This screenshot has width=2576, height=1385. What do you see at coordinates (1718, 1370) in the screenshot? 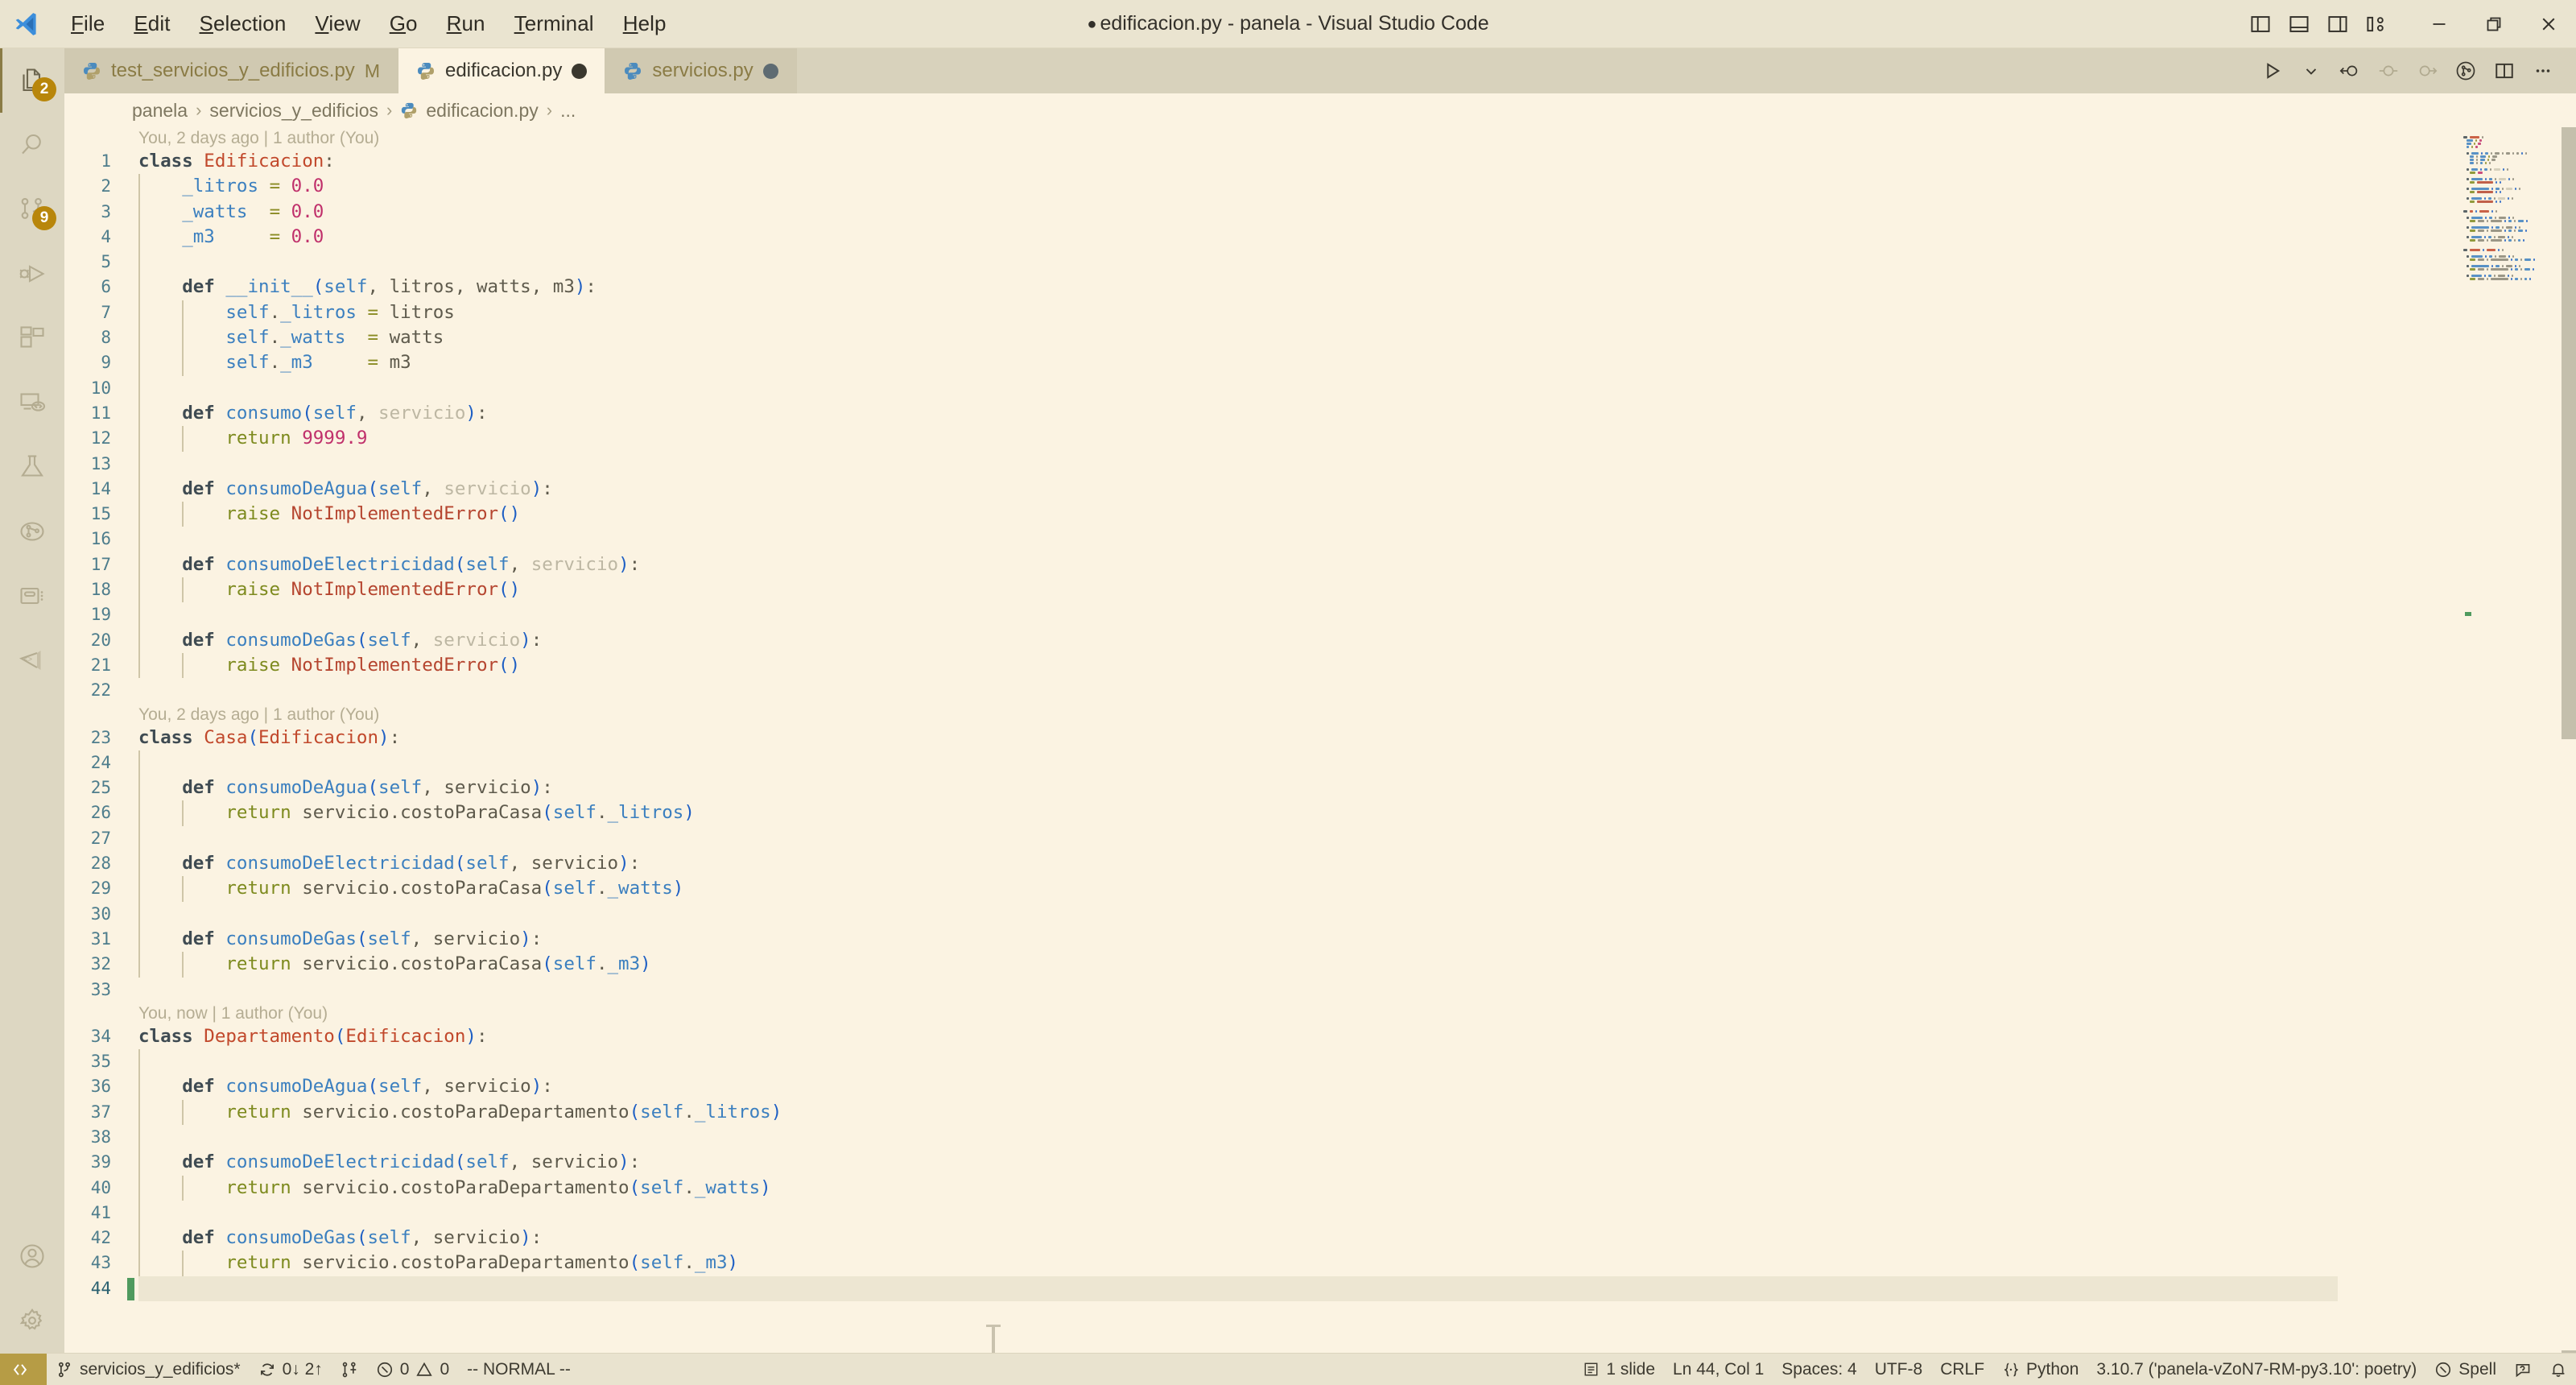
I see `status-cursor-position: Ln 44, Col 1` at bounding box center [1718, 1370].